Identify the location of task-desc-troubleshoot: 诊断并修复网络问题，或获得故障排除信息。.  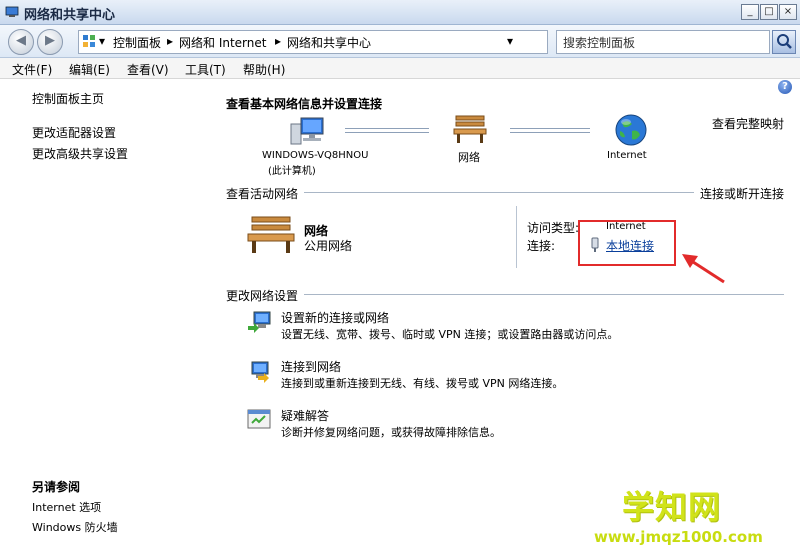
(391, 432).